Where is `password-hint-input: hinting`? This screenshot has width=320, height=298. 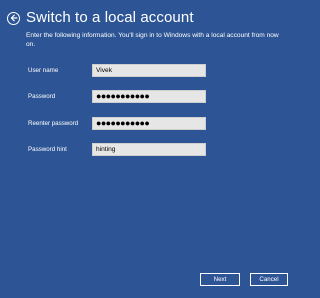
password-hint-input: hinting is located at coordinates (149, 149).